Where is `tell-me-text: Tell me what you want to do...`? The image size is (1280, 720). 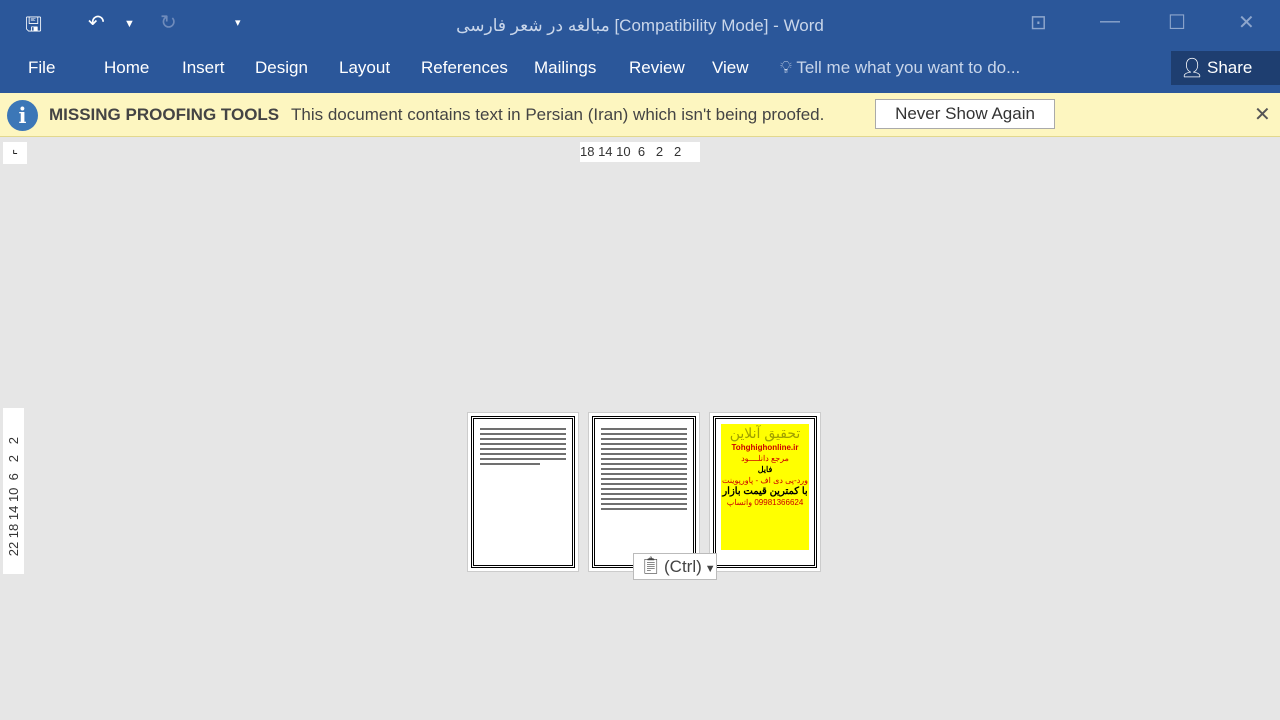 tell-me-text: Tell me what you want to do... is located at coordinates (908, 67).